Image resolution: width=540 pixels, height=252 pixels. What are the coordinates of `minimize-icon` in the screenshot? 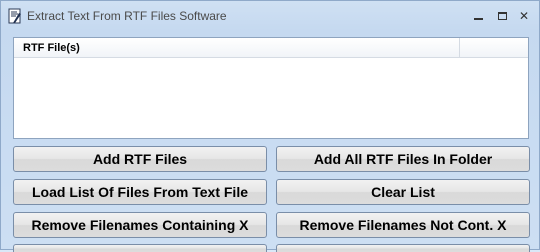 It's located at (478, 19).